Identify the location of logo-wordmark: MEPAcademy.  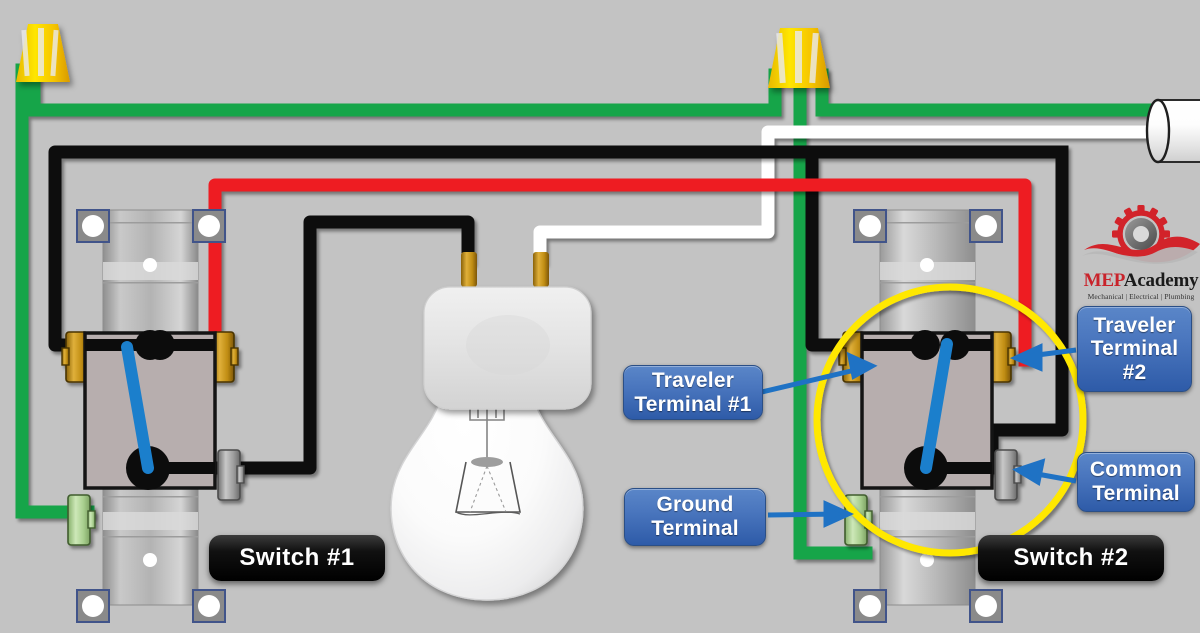
(1138, 280).